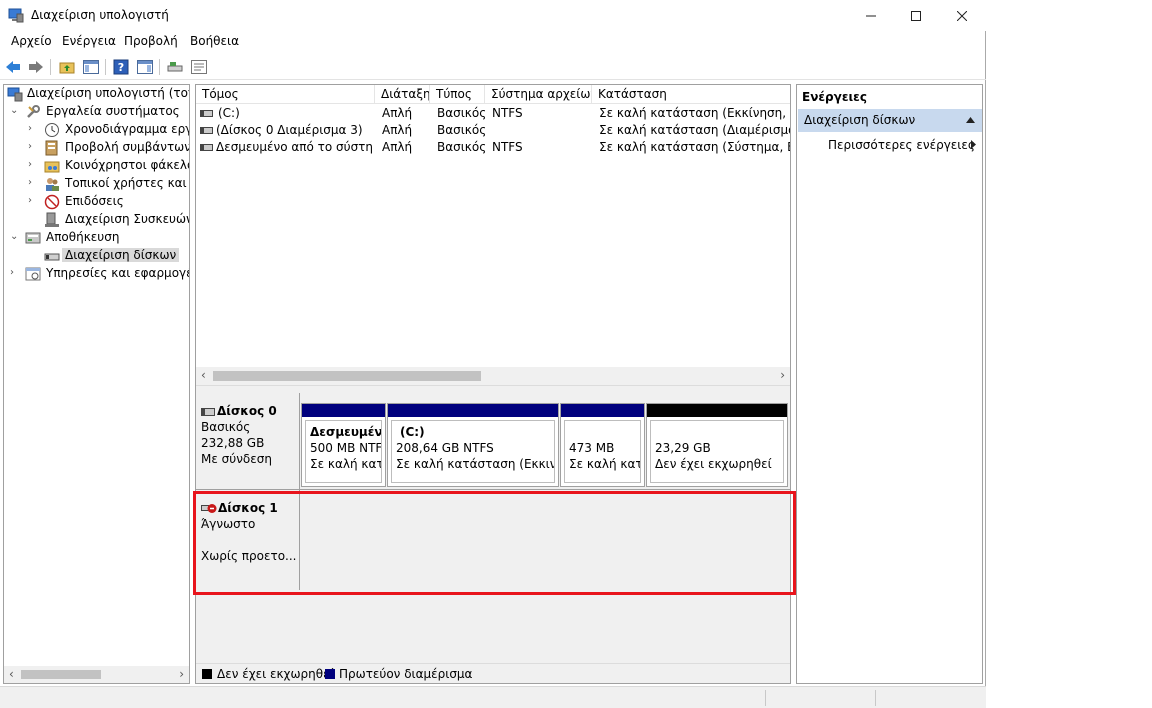 The image size is (1152, 708). What do you see at coordinates (538, 94) in the screenshot?
I see `column-header-filesystem: Σύστημα αρχείων` at bounding box center [538, 94].